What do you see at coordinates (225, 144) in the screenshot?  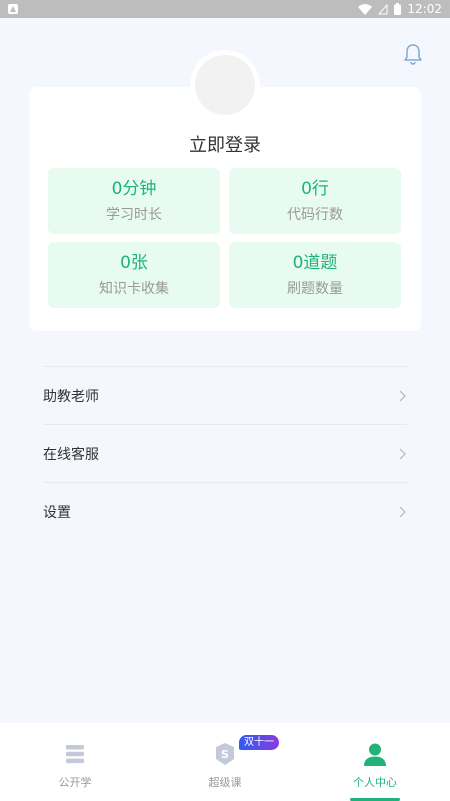 I see `login-button: 立即登录` at bounding box center [225, 144].